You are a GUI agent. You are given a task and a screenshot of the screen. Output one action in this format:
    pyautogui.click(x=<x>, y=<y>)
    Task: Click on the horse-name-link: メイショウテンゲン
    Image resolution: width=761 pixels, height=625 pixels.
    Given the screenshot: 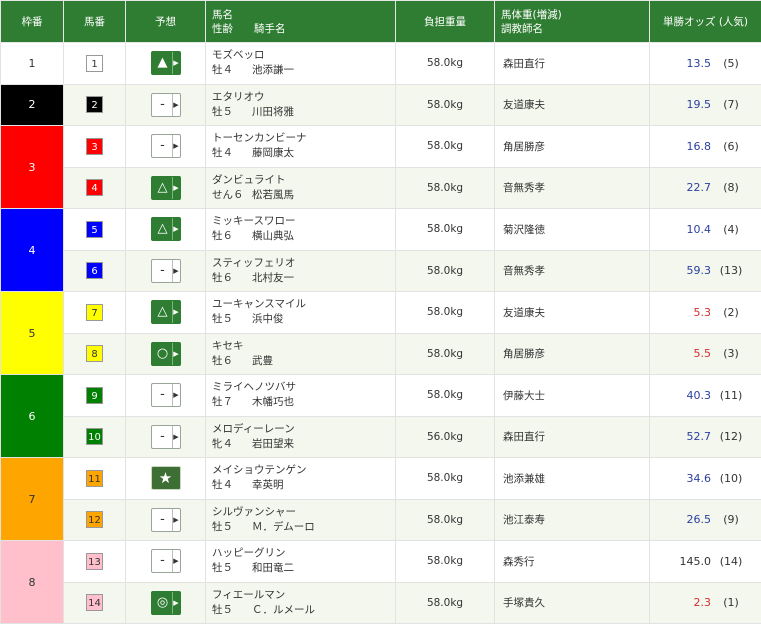 What is the action you would take?
    pyautogui.click(x=303, y=470)
    